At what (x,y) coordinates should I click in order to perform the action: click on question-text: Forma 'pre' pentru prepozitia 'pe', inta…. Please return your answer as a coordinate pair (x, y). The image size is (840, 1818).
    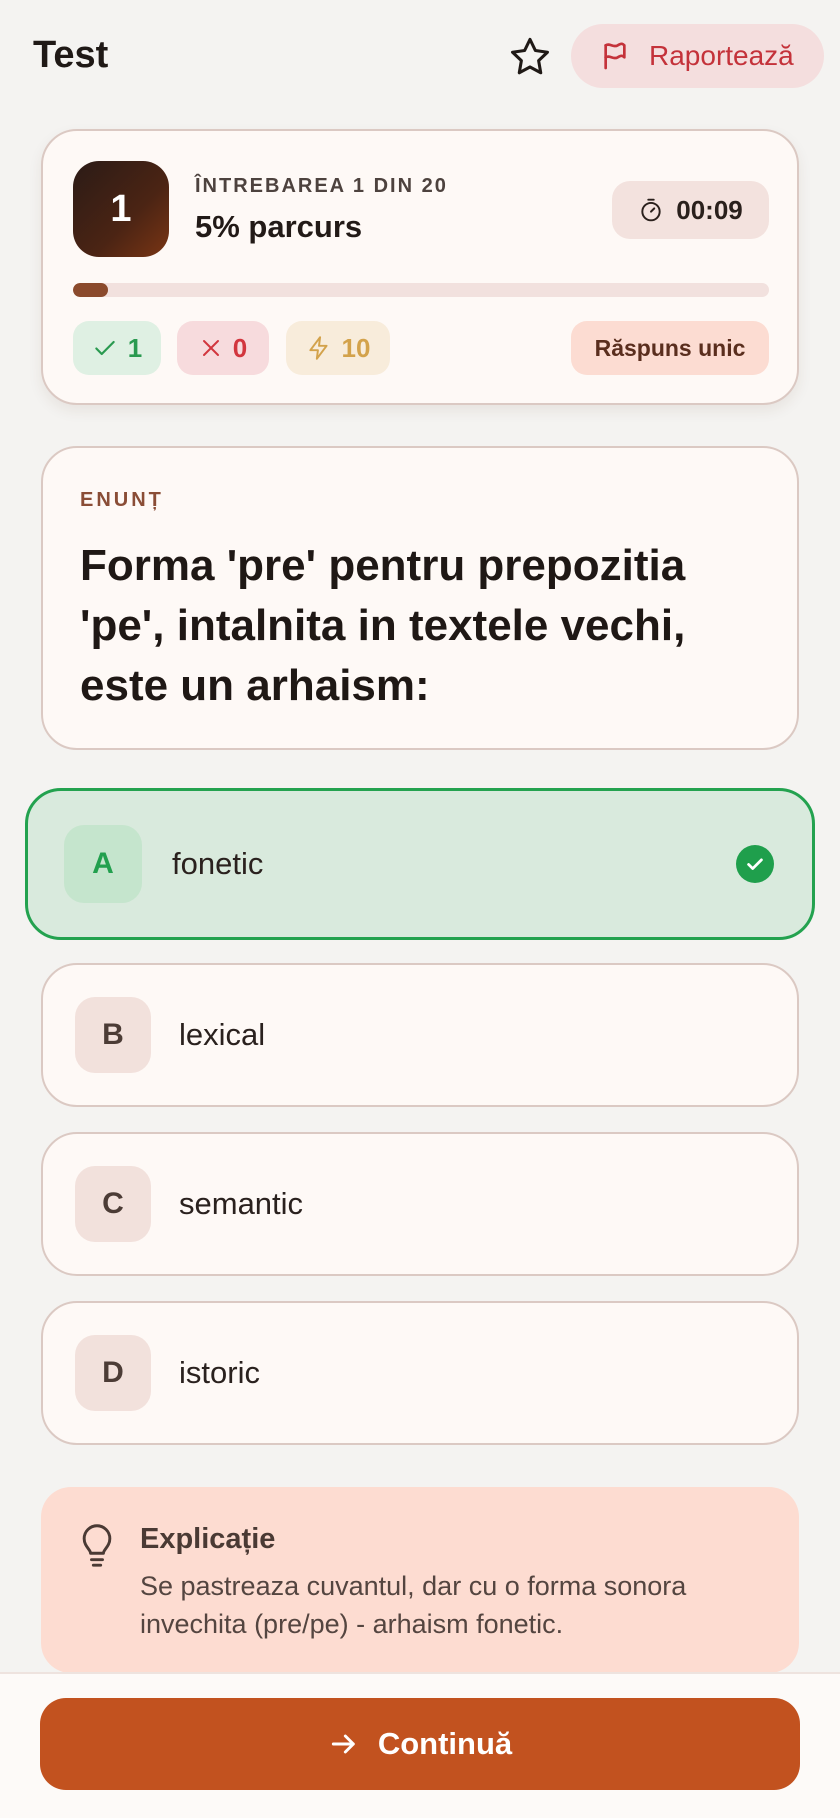
    Looking at the image, I should click on (383, 625).